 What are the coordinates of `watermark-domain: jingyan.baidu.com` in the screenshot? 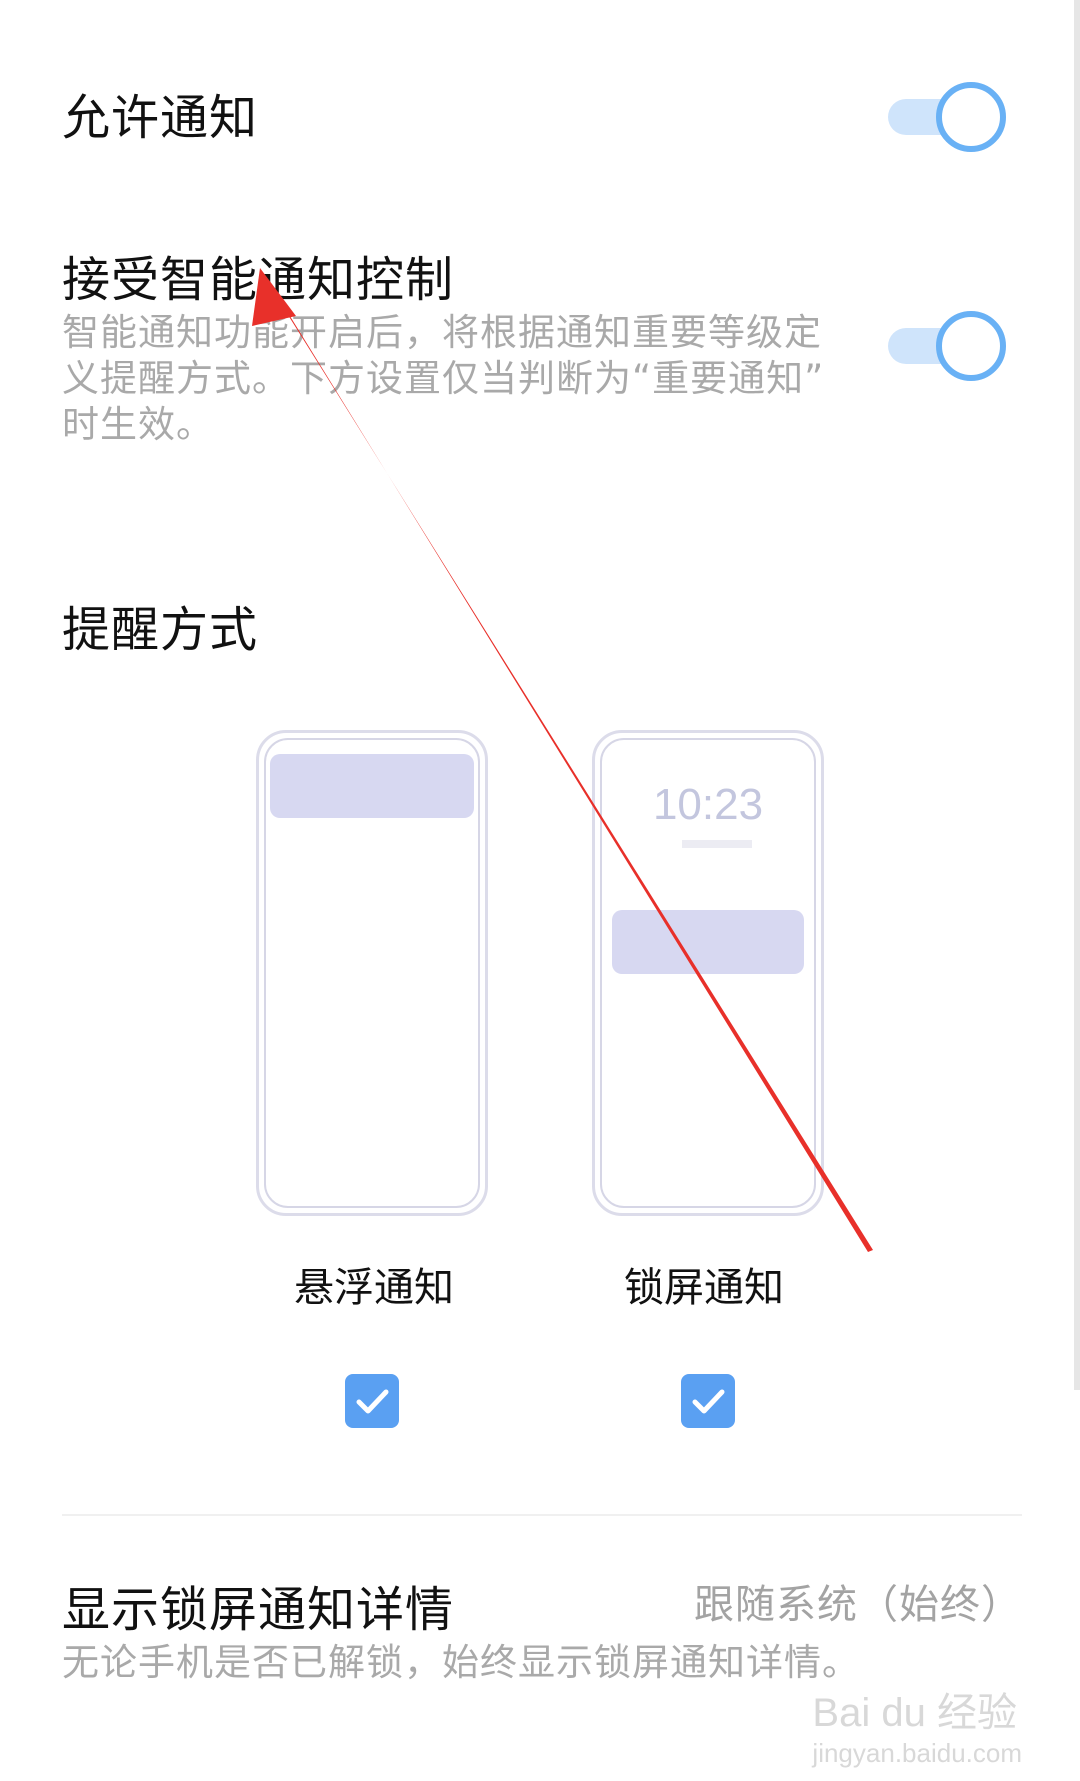 It's located at (917, 1753).